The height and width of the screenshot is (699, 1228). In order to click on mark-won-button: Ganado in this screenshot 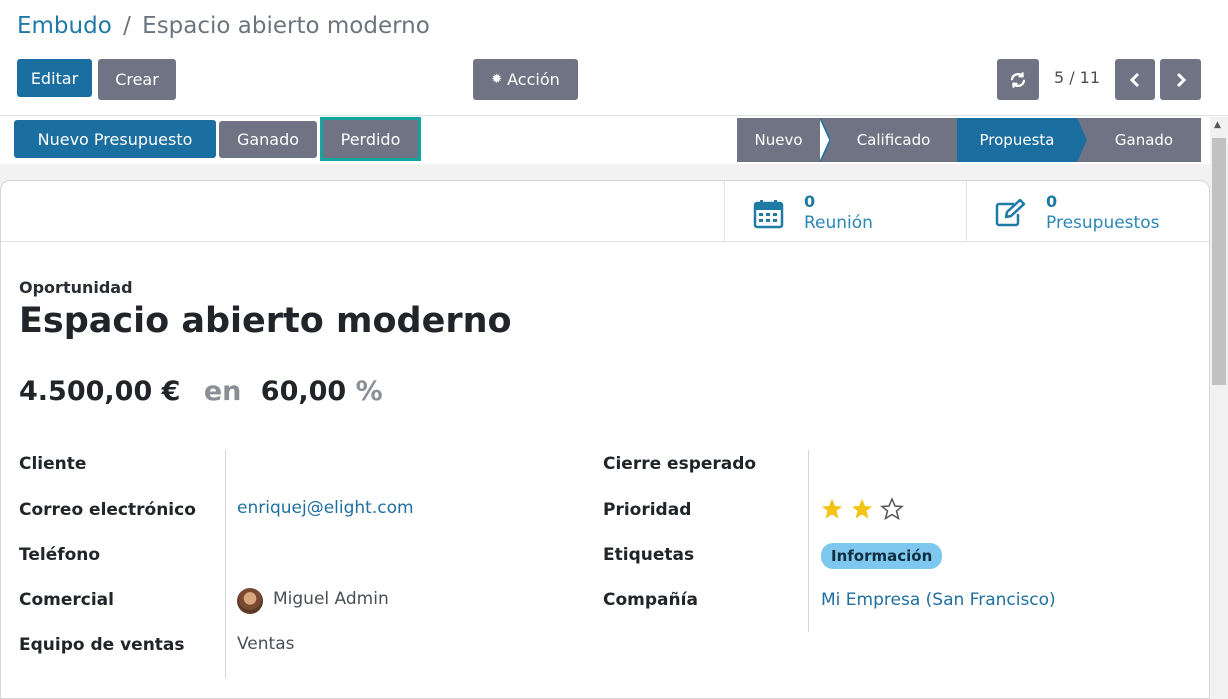, I will do `click(268, 139)`.